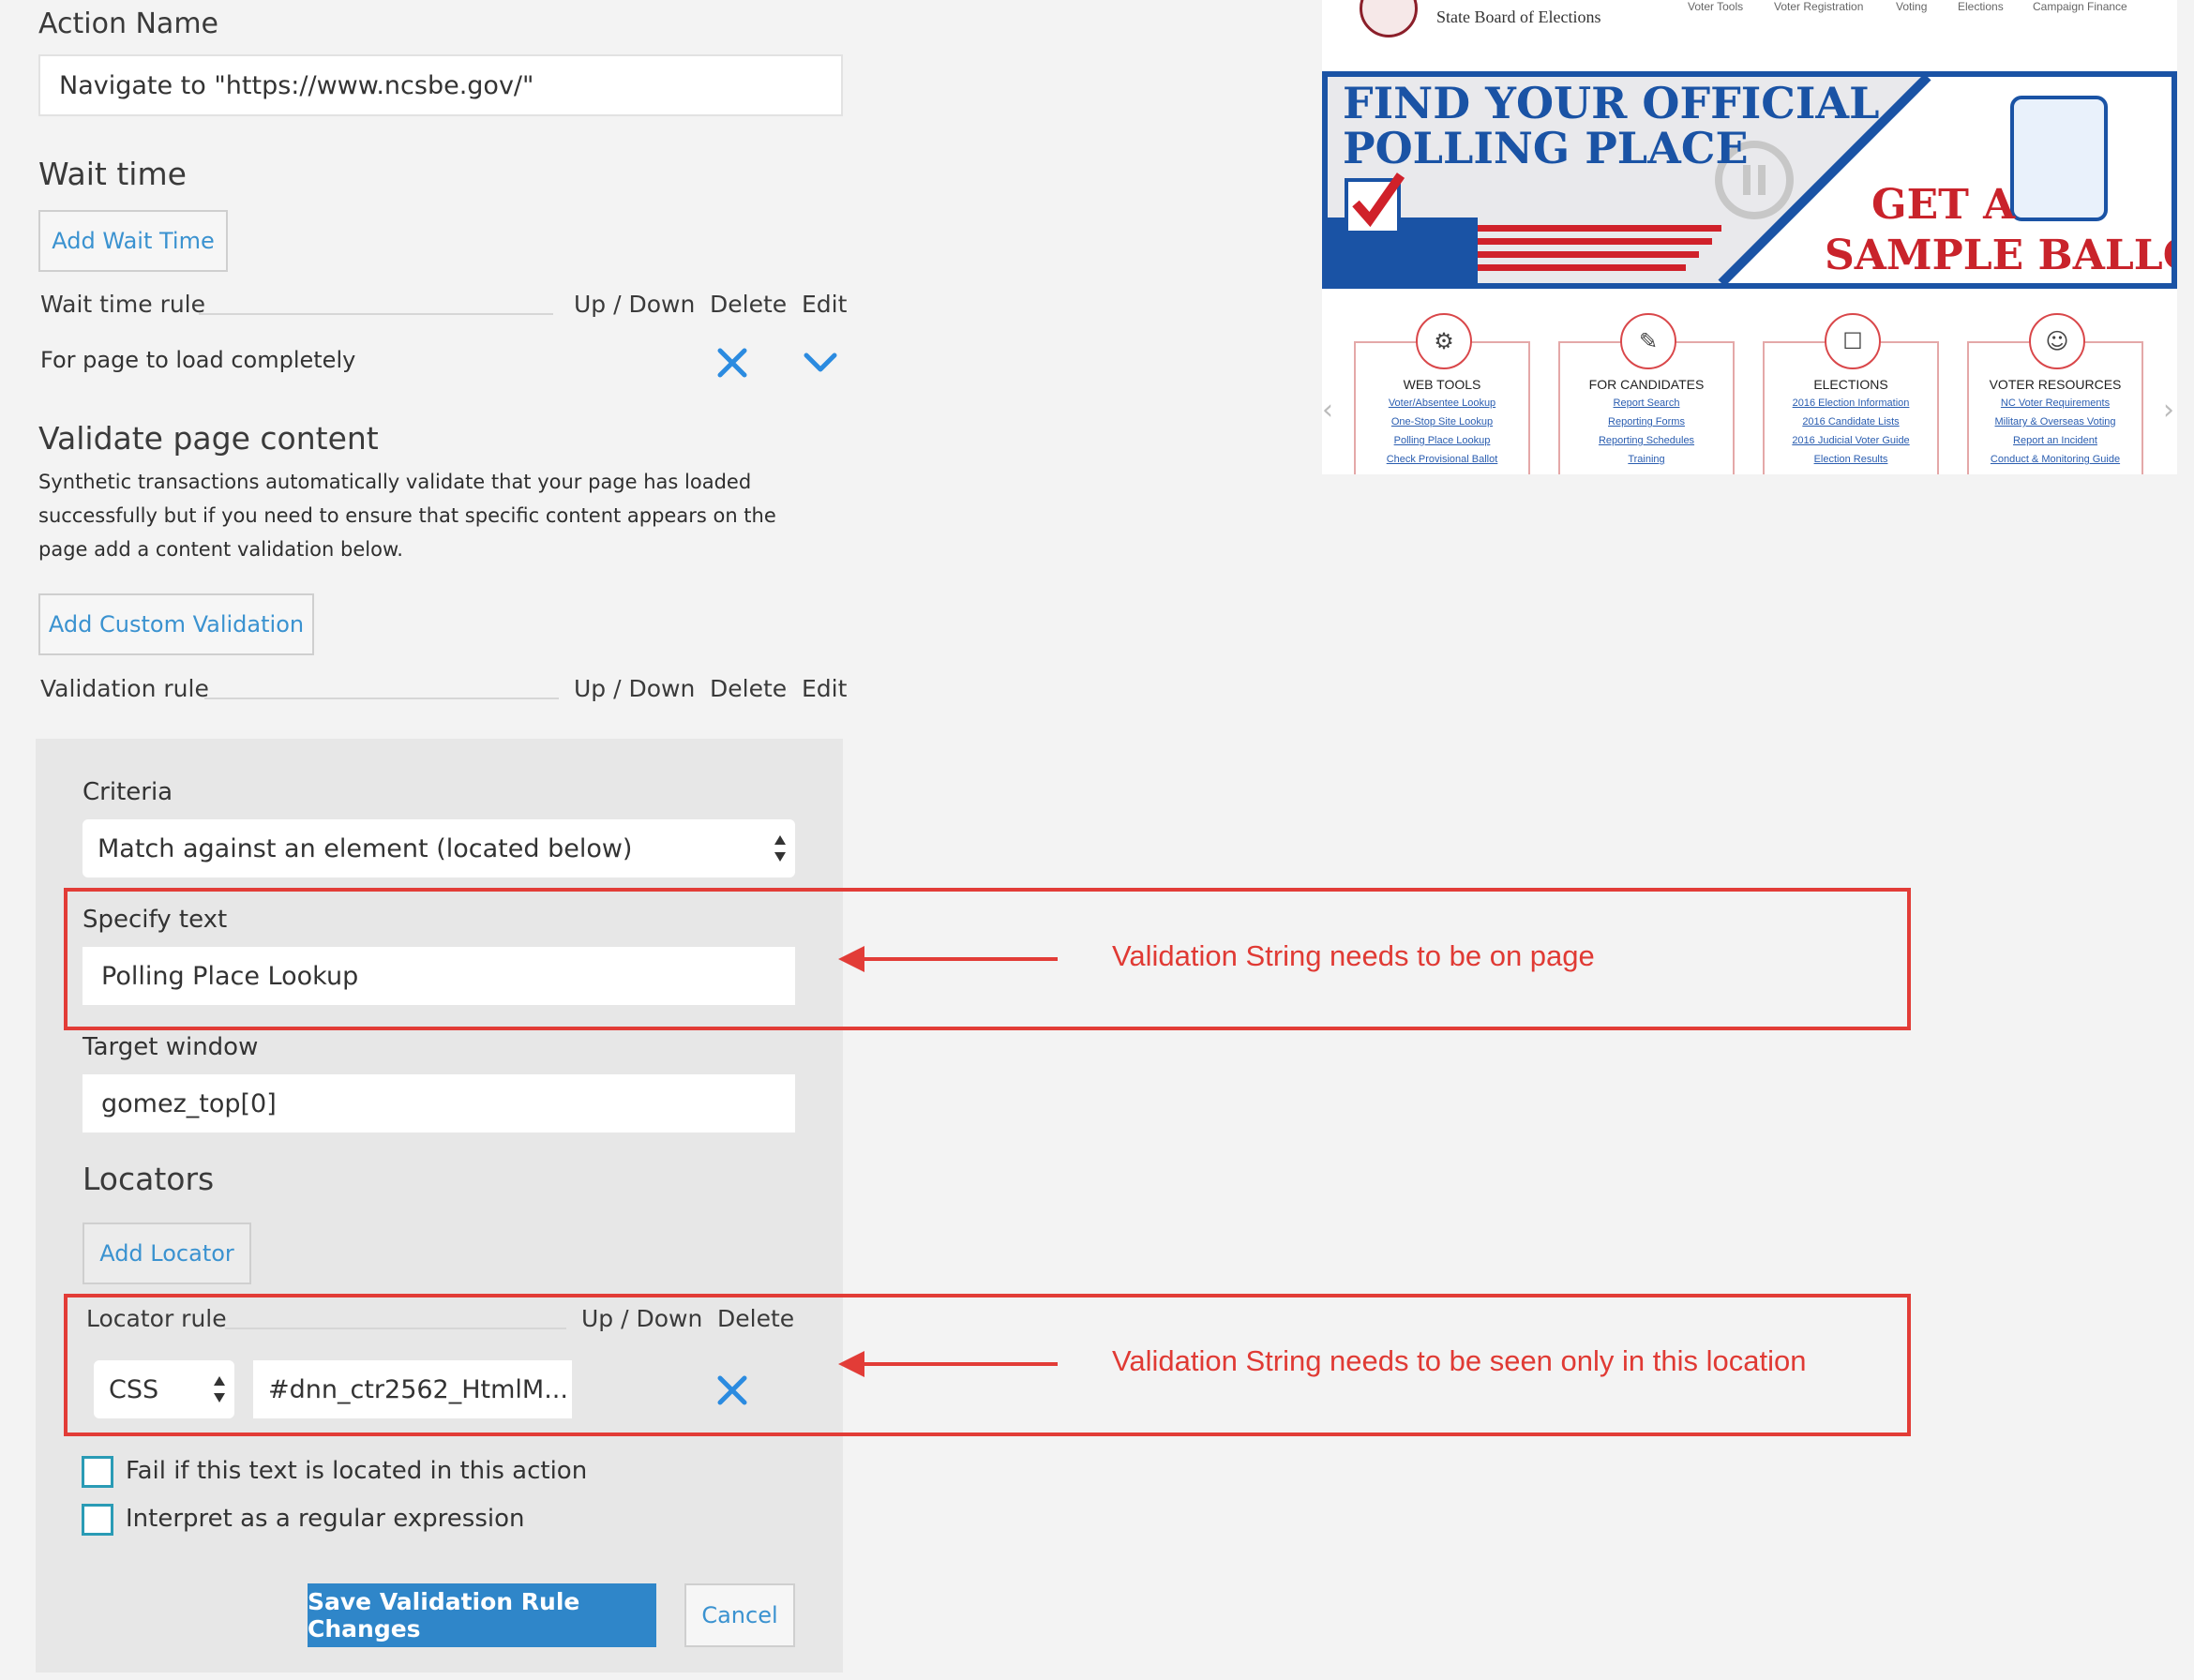  Describe the element at coordinates (123, 304) in the screenshot. I see `wait-col-rule: Wait time rule` at that location.